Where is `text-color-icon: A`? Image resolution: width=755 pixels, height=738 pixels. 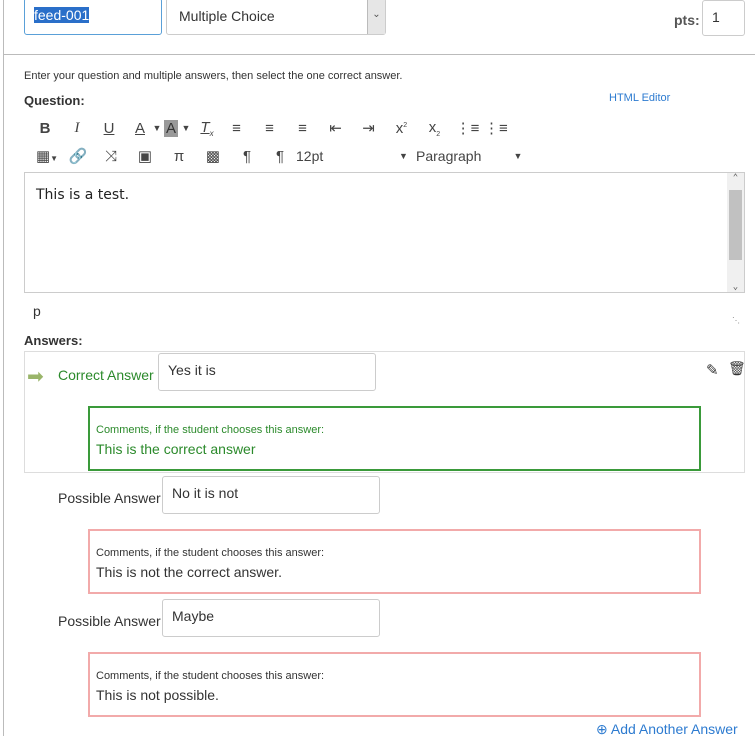 text-color-icon: A is located at coordinates (140, 128).